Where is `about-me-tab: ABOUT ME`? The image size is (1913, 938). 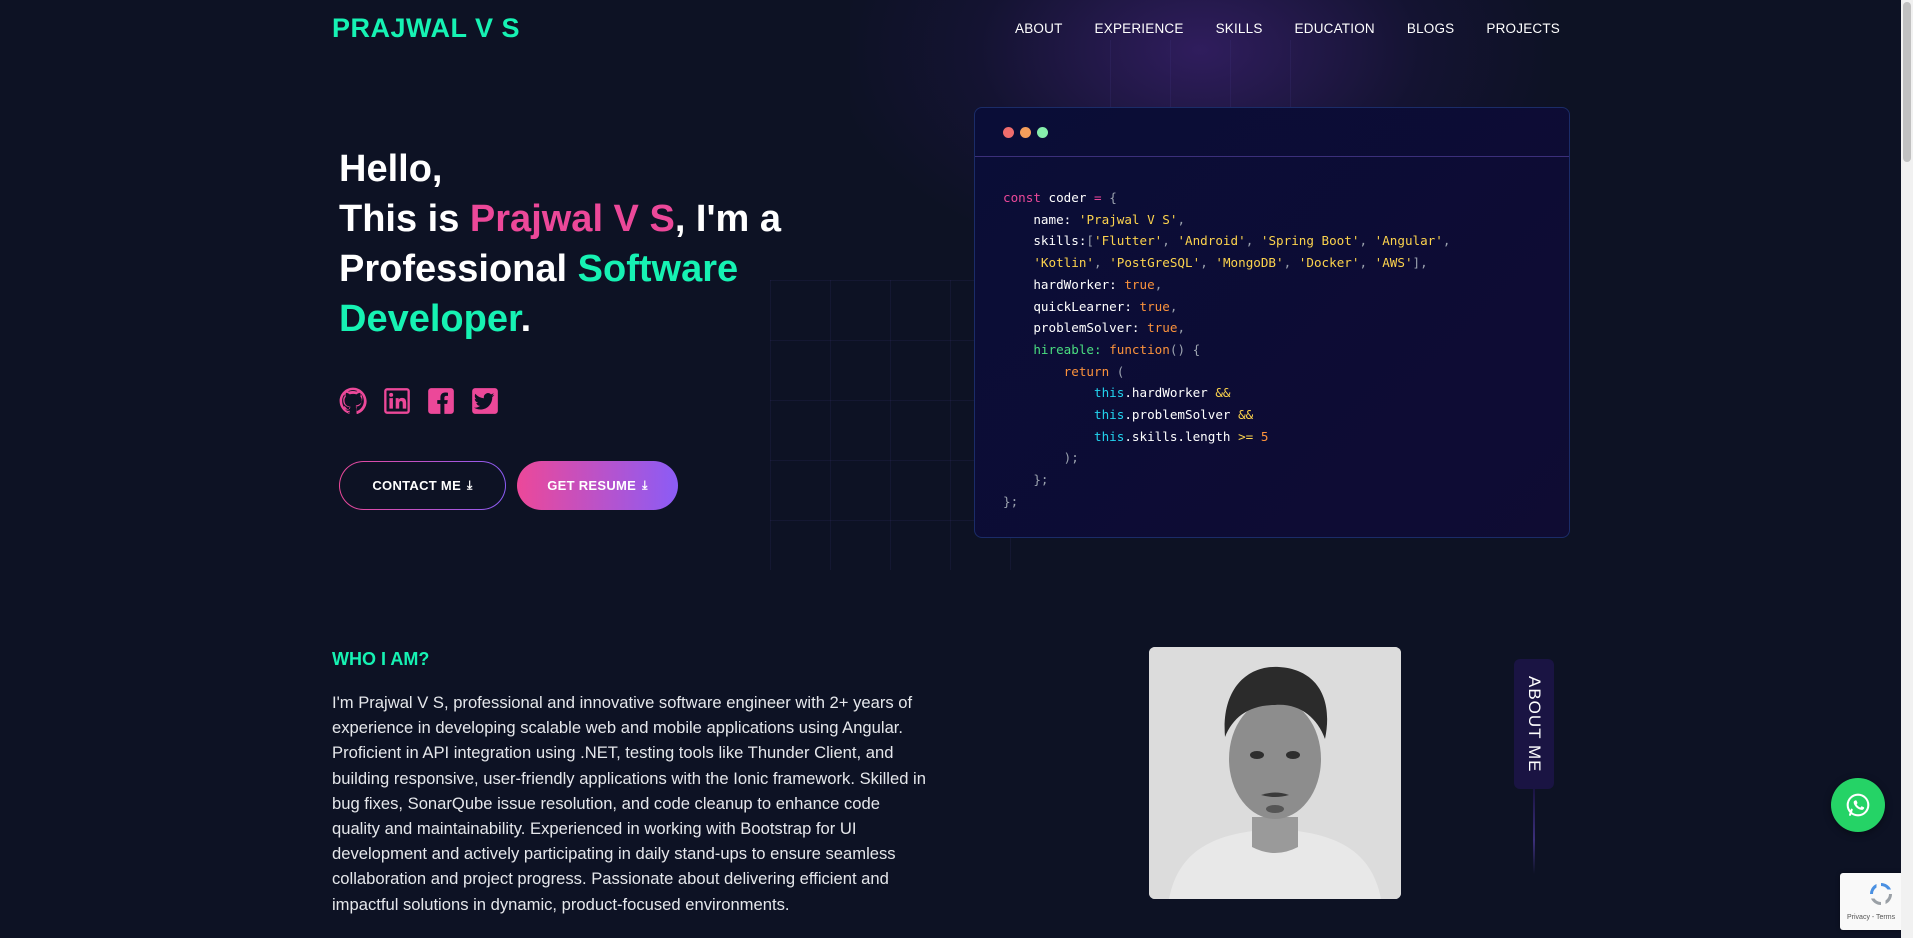 about-me-tab: ABOUT ME is located at coordinates (1534, 724).